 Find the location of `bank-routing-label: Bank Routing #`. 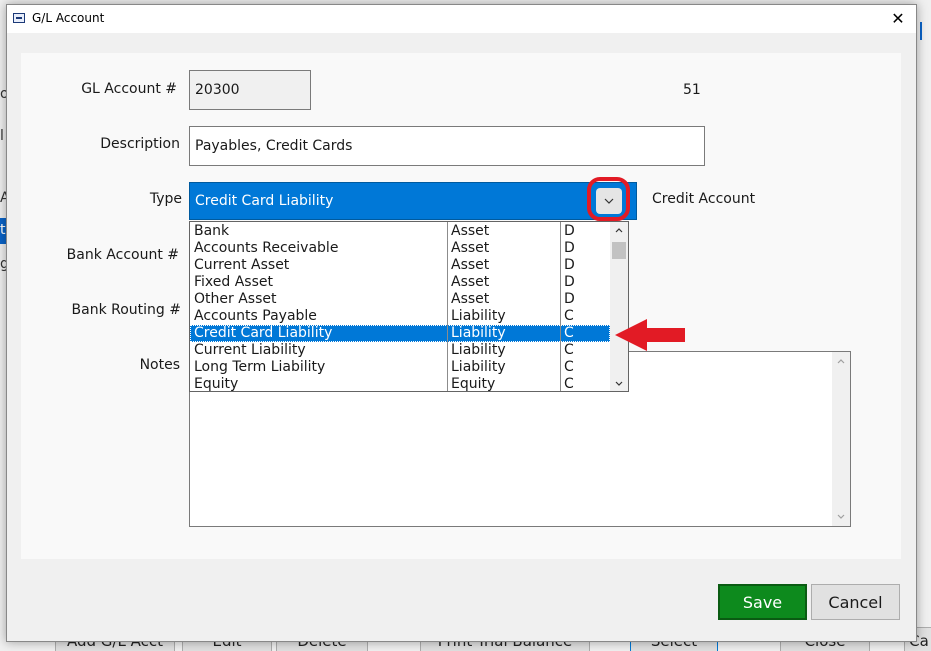

bank-routing-label: Bank Routing # is located at coordinates (126, 310).